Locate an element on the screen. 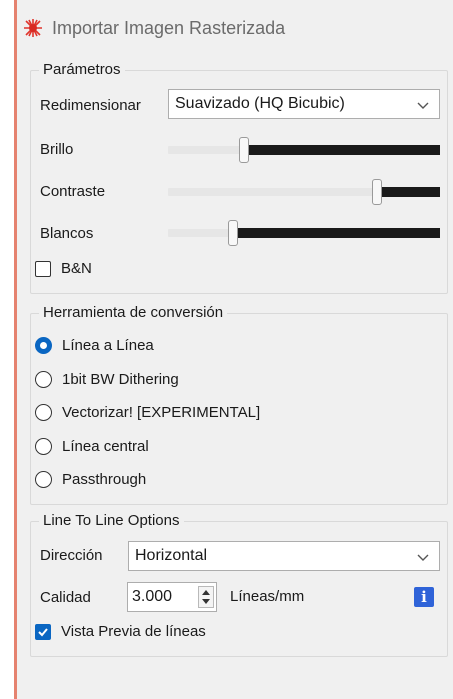  direction-select-value: Horizontal is located at coordinates (171, 555).